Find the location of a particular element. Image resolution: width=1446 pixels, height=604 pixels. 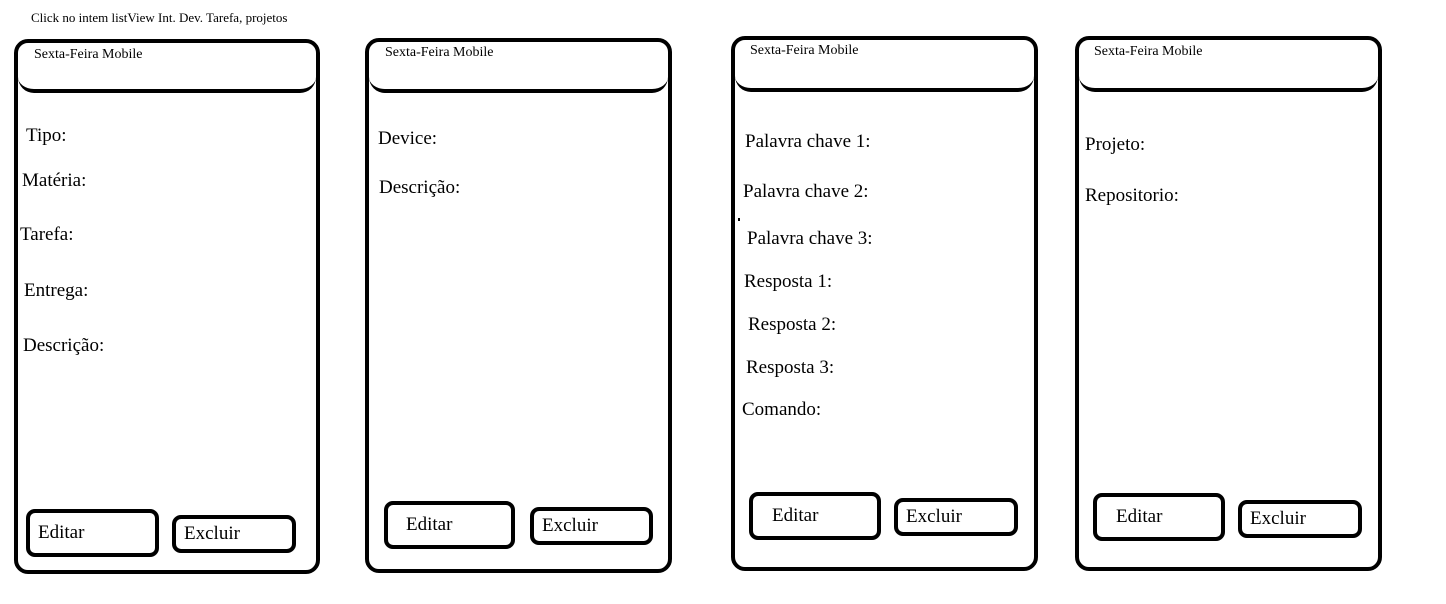

label-comando: Comando: is located at coordinates (782, 409).